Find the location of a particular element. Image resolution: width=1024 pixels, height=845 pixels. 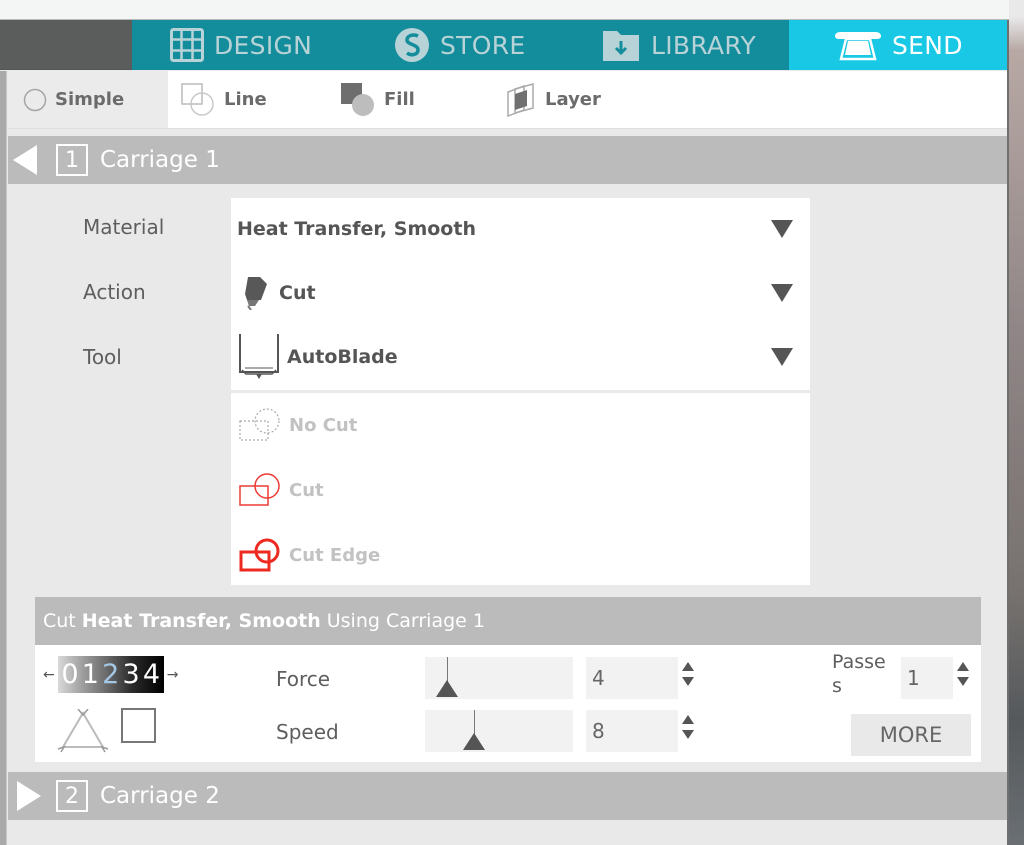

option-cut: Cut is located at coordinates (520, 490).